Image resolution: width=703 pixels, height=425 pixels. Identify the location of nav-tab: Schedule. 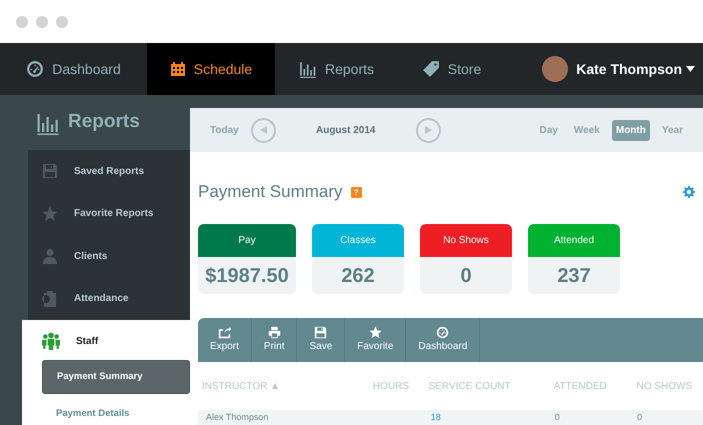
(211, 69).